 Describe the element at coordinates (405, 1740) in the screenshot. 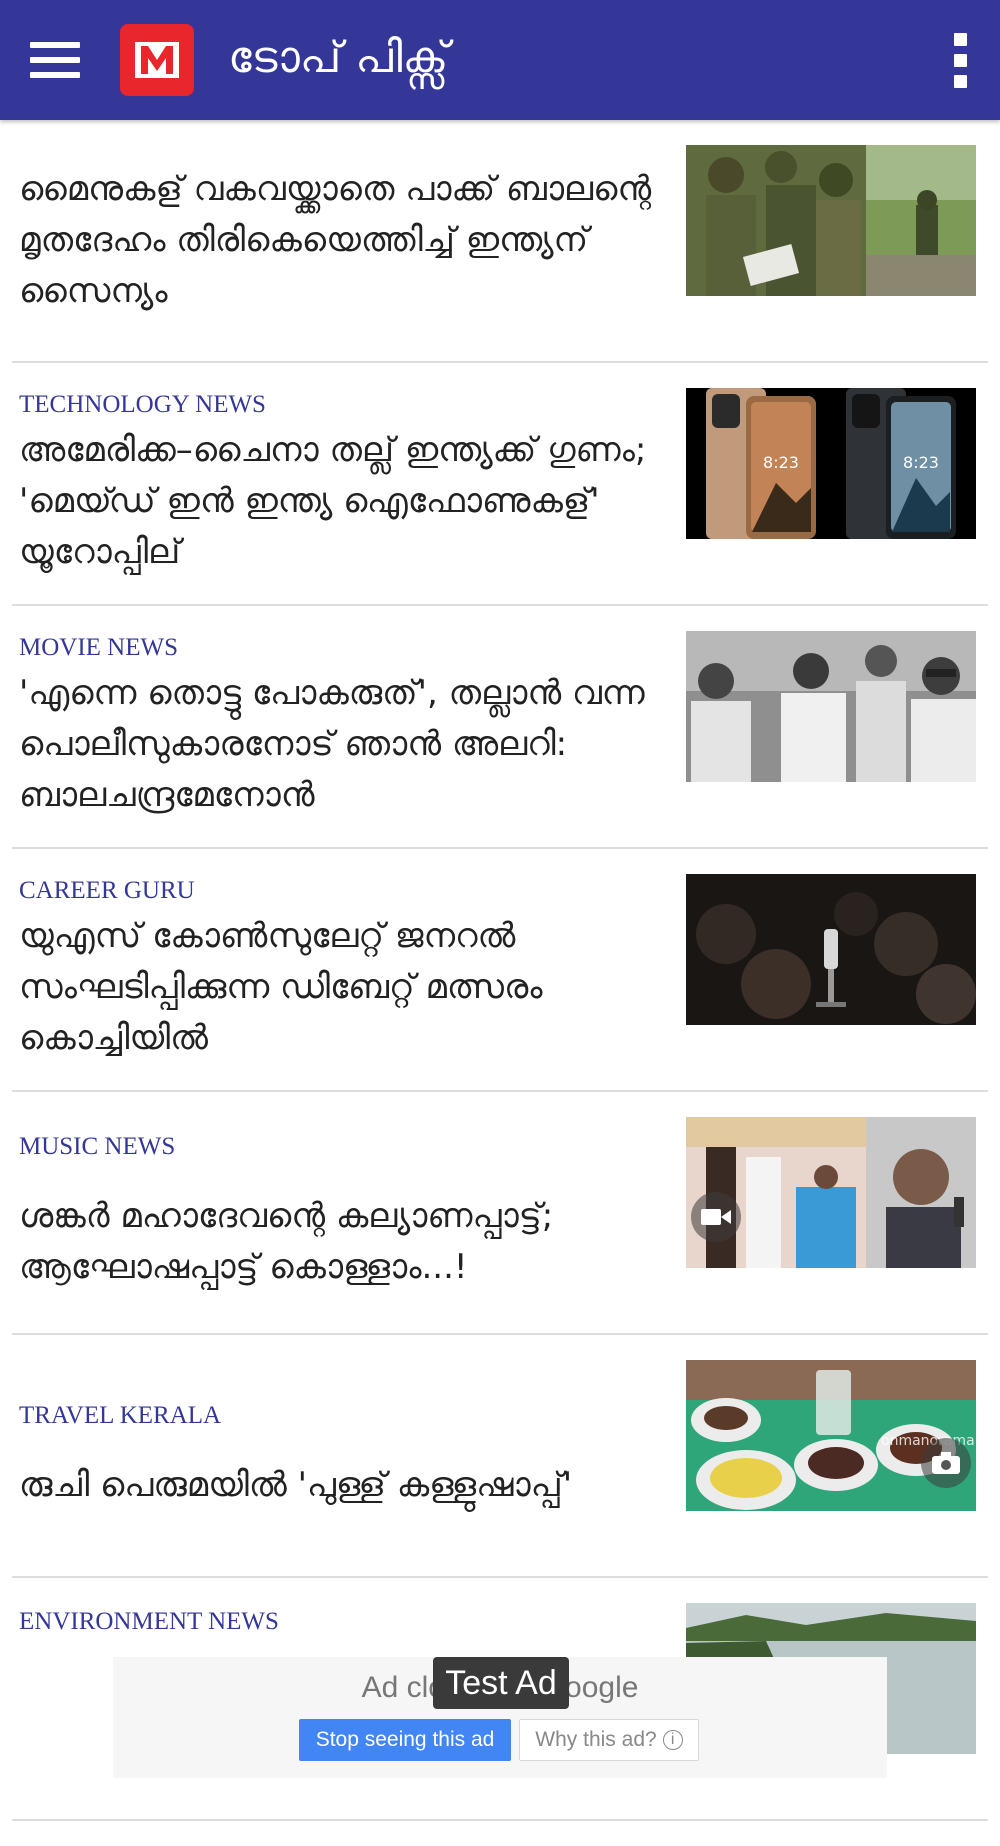

I see `stop-seeing-ad-button: Stop seeing this ad` at that location.